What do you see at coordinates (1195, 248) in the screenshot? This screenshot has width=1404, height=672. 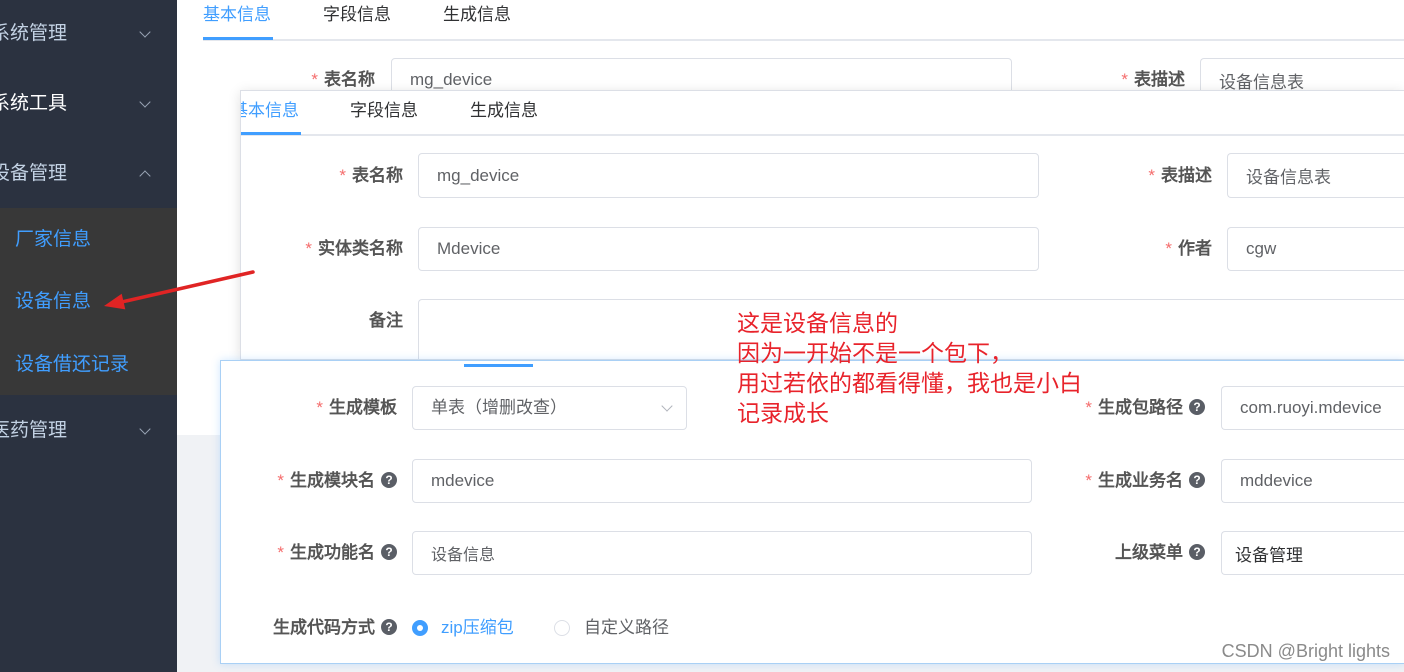 I see `label-text: 作者` at bounding box center [1195, 248].